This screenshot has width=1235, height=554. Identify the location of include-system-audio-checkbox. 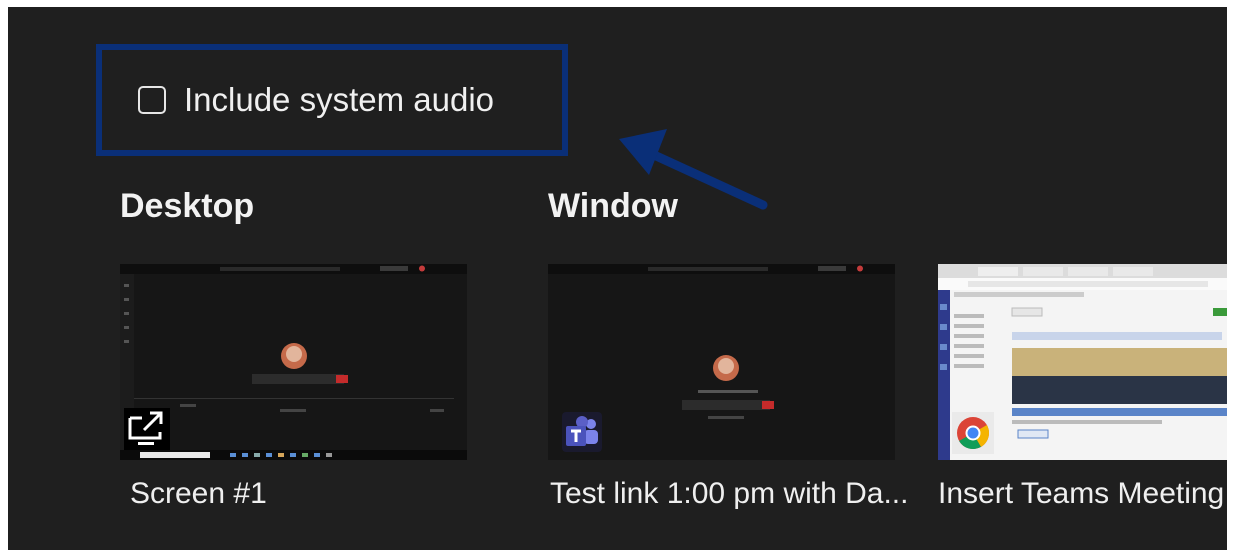
(152, 100).